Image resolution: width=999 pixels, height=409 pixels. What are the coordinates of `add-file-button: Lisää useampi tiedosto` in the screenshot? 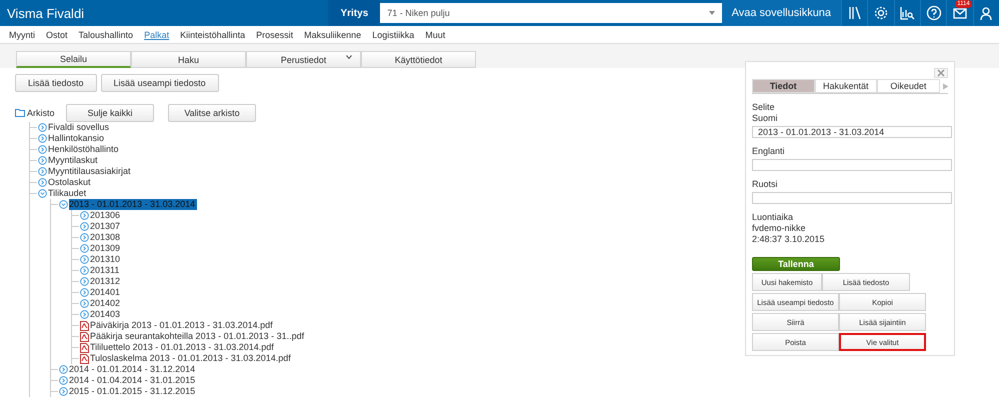 It's located at (159, 83).